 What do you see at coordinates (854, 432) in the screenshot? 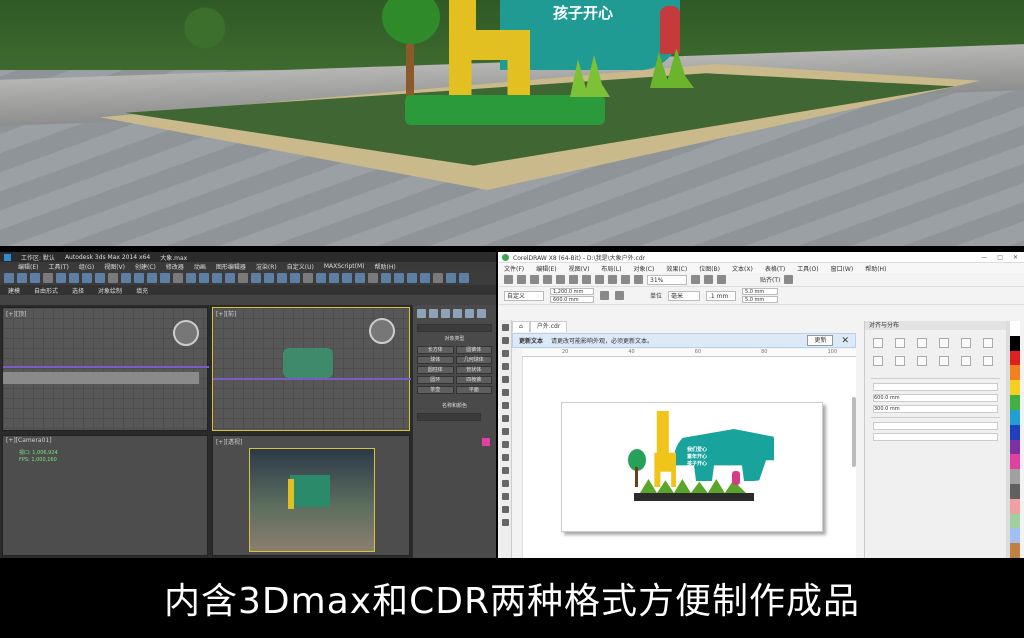
I see `vertical-scrollbar` at bounding box center [854, 432].